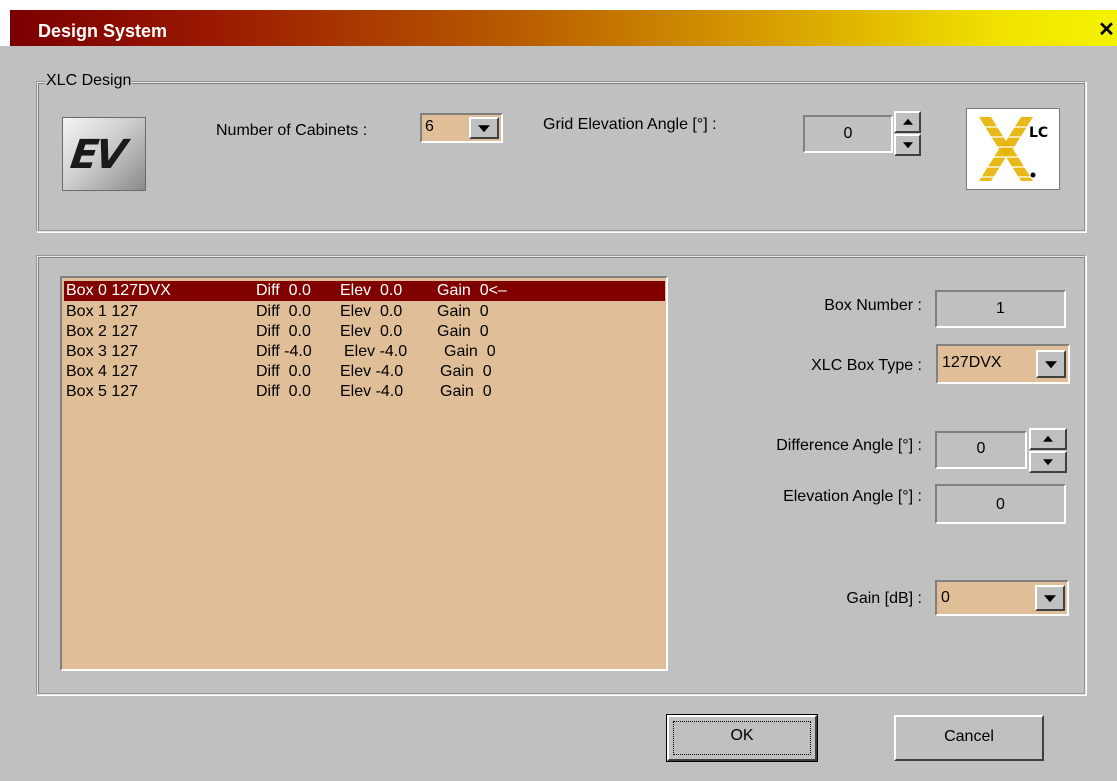 The width and height of the screenshot is (1117, 781). Describe the element at coordinates (102, 371) in the screenshot. I see `list-item-box: Box 4 127` at that location.